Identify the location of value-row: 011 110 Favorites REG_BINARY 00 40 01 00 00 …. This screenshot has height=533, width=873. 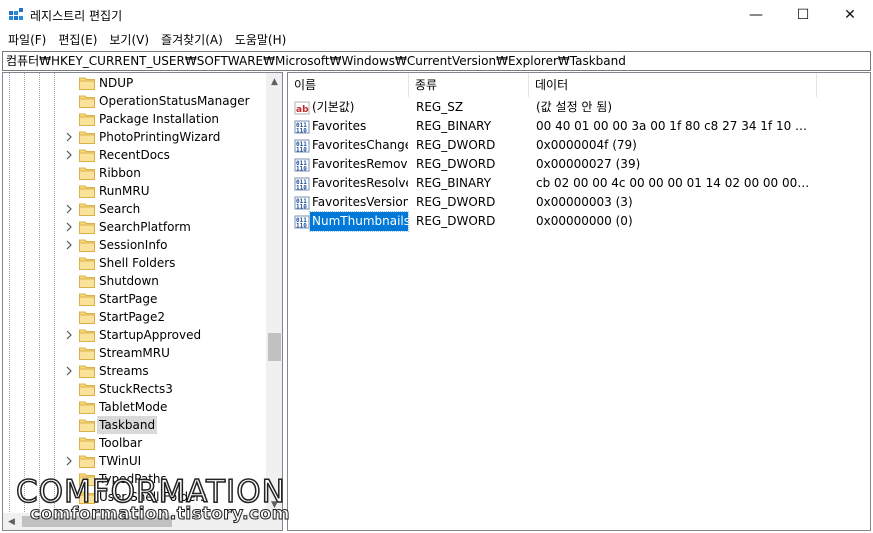
(579, 126).